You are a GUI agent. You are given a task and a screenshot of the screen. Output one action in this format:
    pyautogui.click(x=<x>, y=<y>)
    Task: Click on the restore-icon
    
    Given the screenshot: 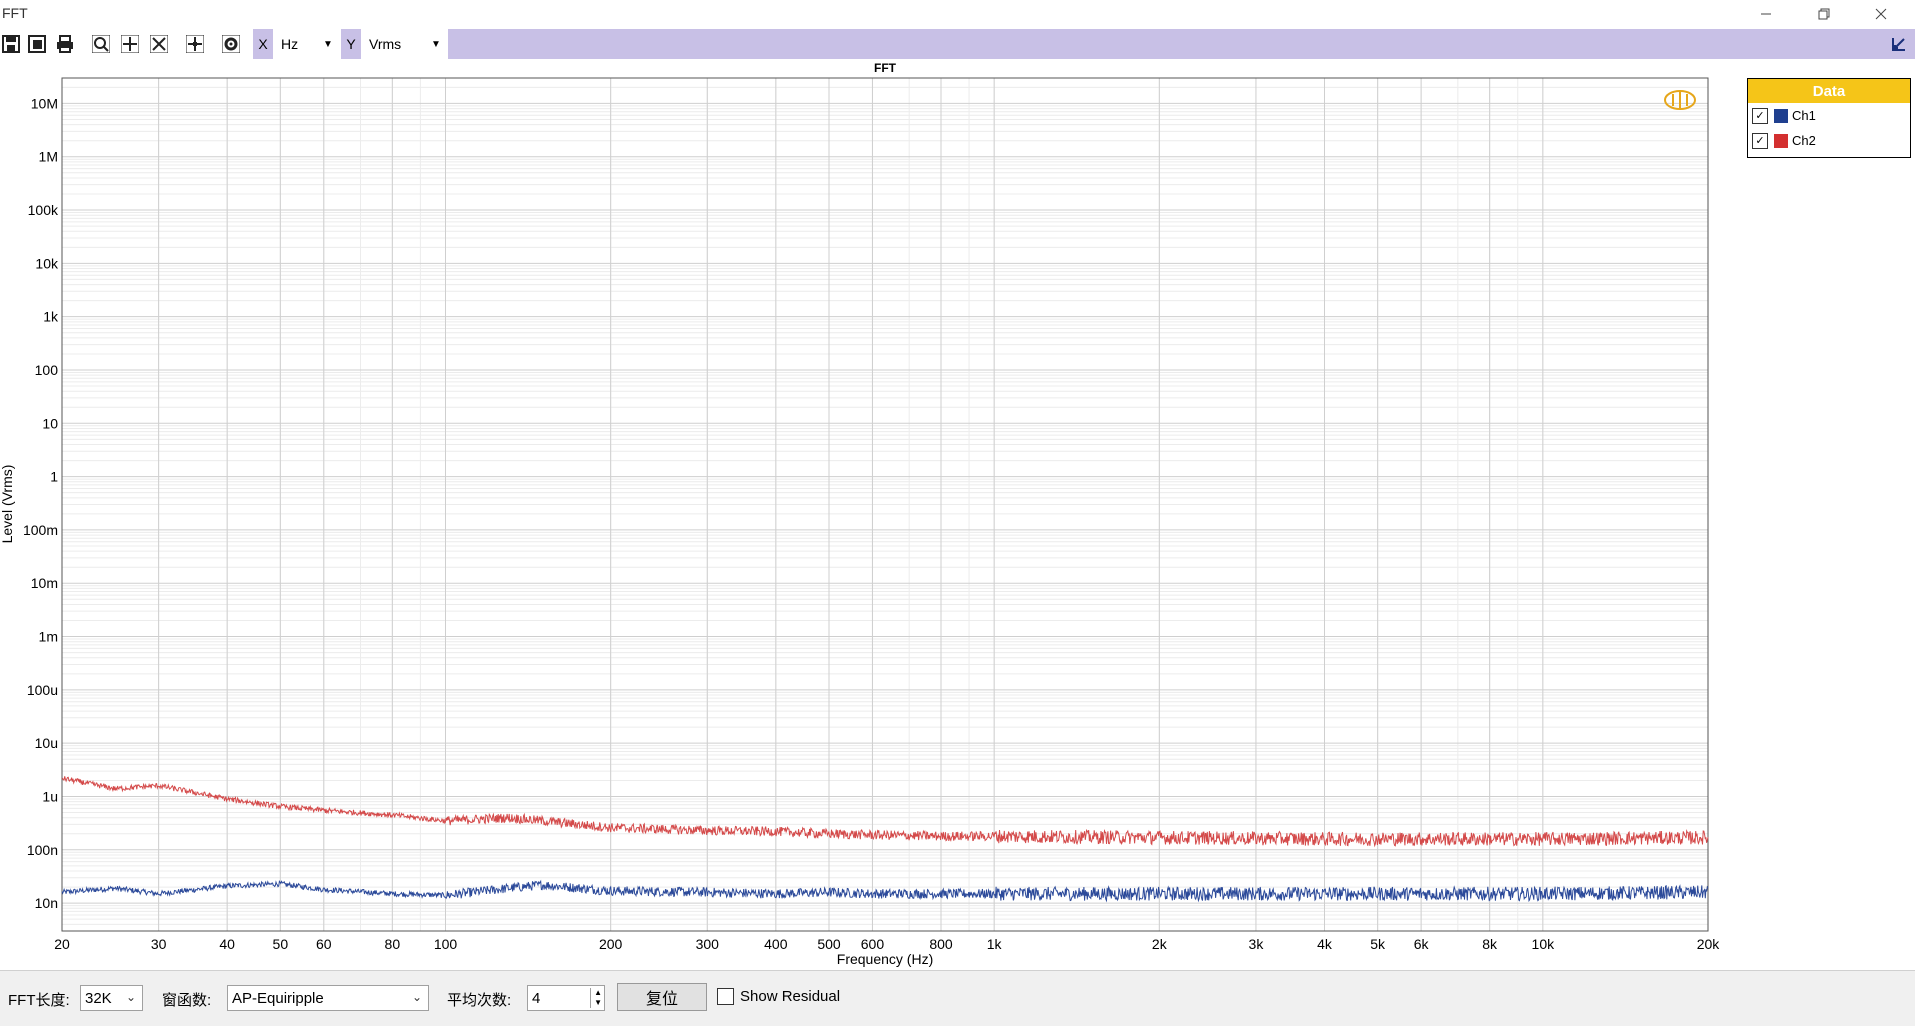 What is the action you would take?
    pyautogui.click(x=1824, y=14)
    